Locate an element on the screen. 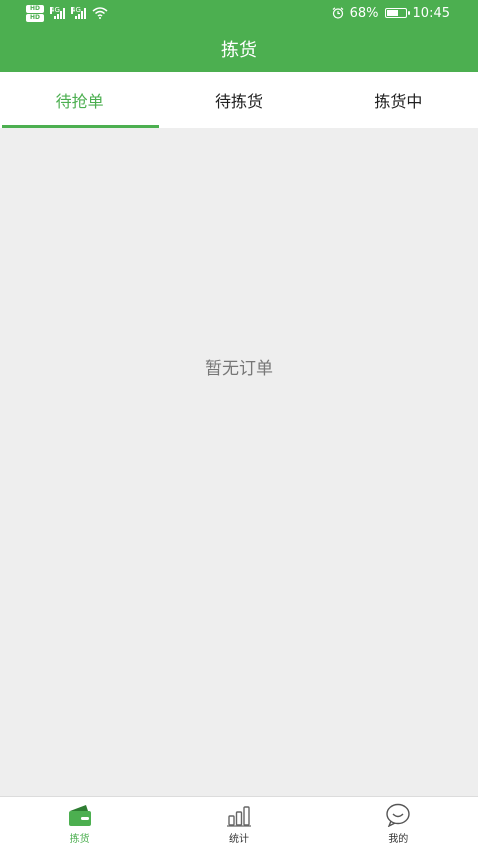 The image size is (478, 850). signal-icon: 4G is located at coordinates (57, 13).